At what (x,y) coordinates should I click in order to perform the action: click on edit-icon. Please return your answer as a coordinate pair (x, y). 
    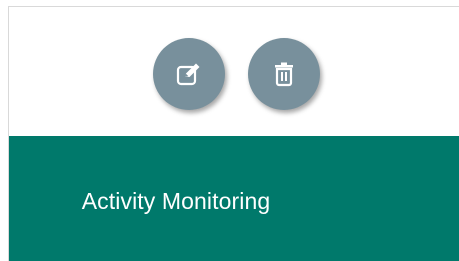
    Looking at the image, I should click on (188, 74).